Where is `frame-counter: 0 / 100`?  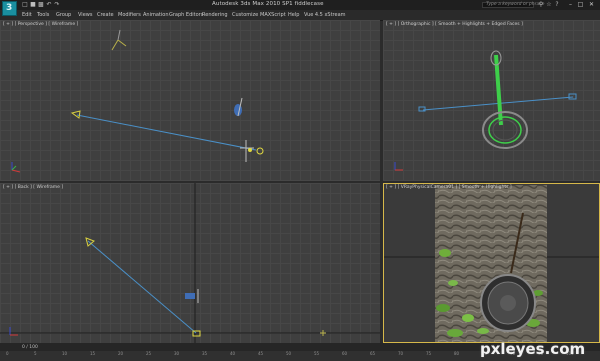 frame-counter: 0 / 100 is located at coordinates (30, 347).